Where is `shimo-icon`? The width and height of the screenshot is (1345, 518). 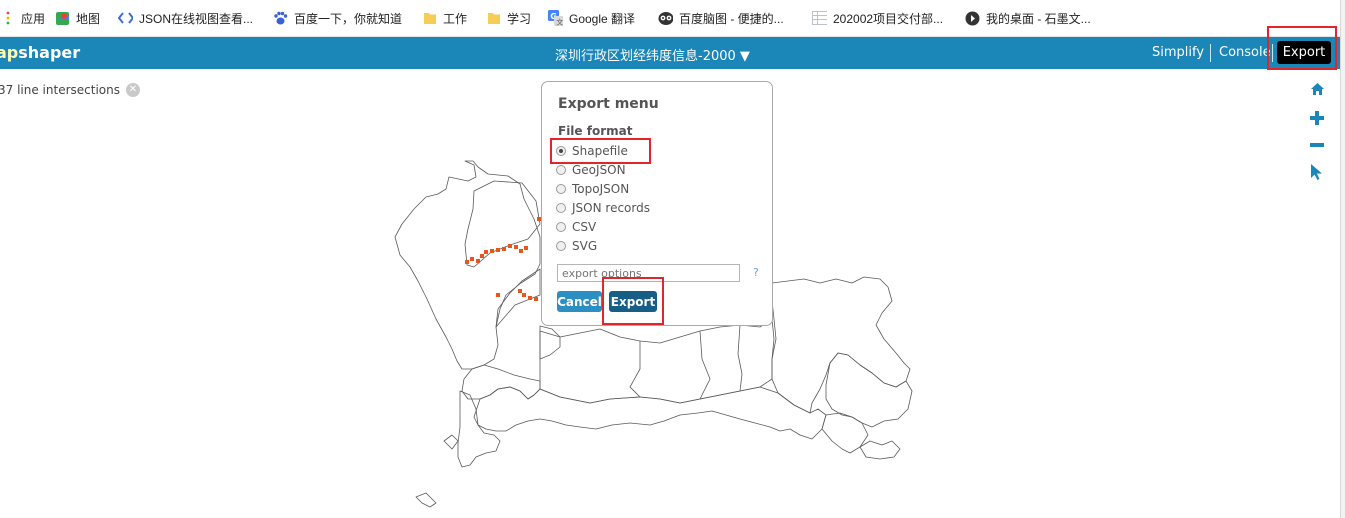 shimo-icon is located at coordinates (972, 18).